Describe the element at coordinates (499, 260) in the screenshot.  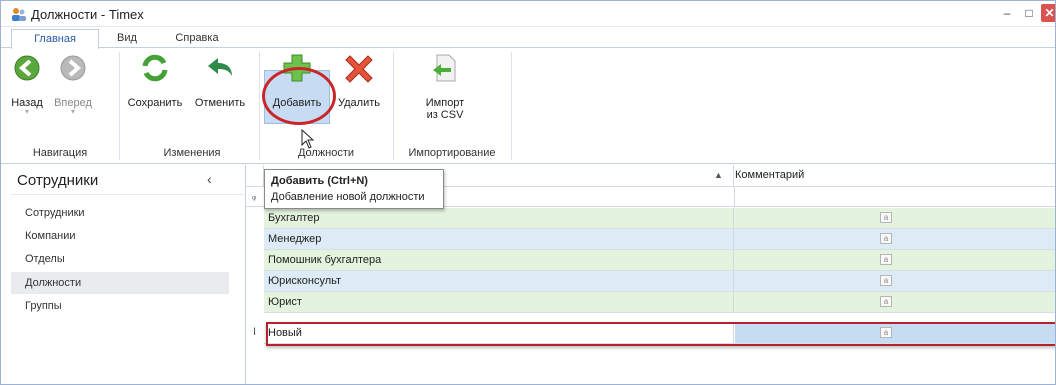
I see `name-cell: Помошник бухгалтера` at that location.